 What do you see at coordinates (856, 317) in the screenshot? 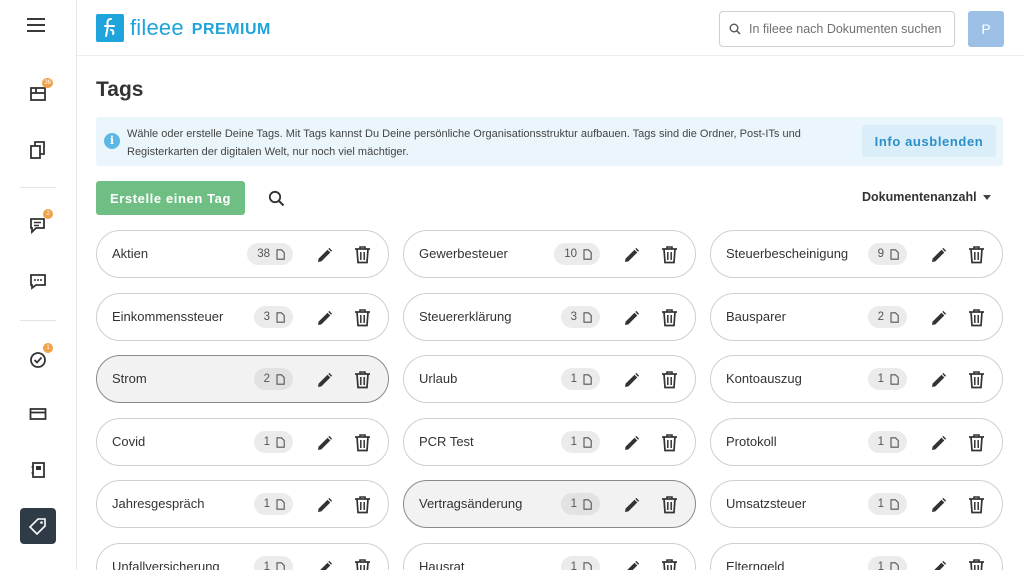
I see `tag-card: Bausparer 2` at bounding box center [856, 317].